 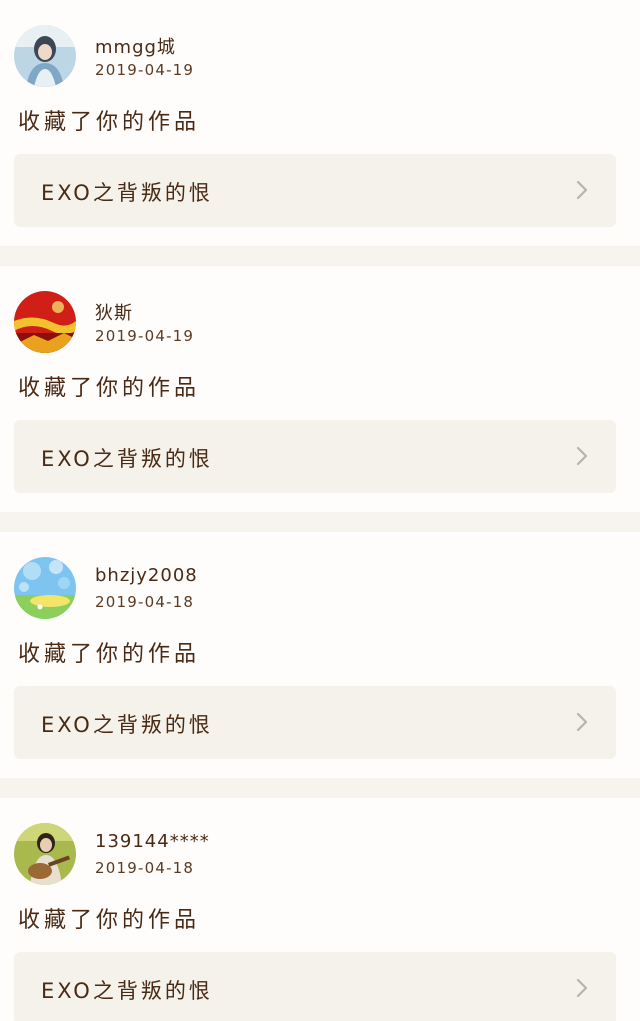 I want to click on username: mmgg城, so click(x=135, y=46).